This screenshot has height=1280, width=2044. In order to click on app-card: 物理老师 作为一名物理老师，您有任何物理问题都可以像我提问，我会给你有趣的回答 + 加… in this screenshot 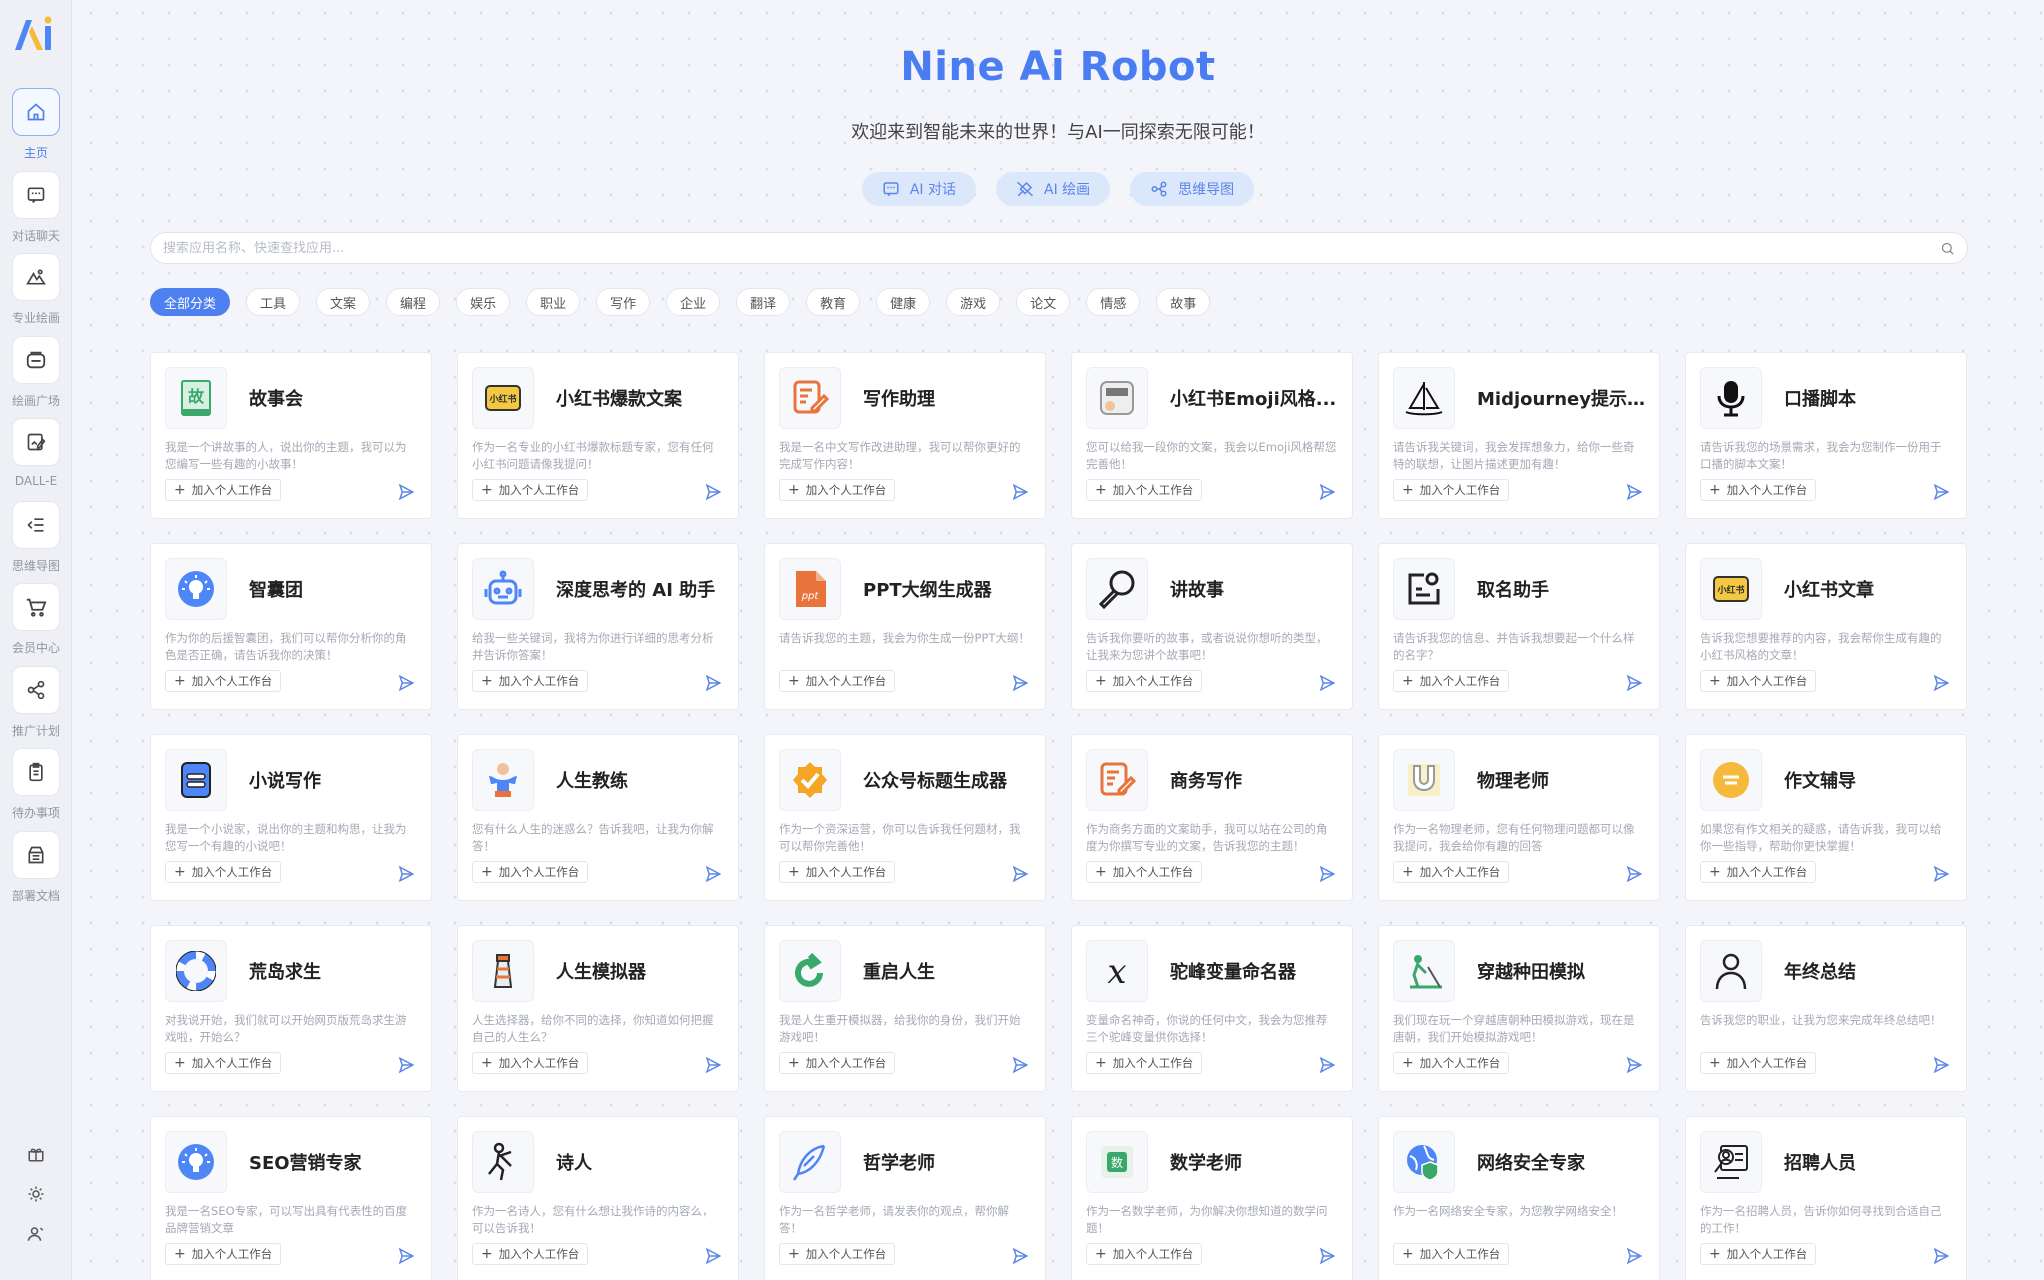, I will do `click(1519, 817)`.